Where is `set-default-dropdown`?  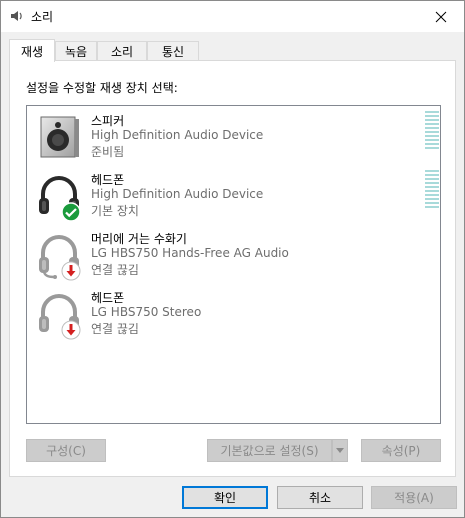
set-default-dropdown is located at coordinates (340, 450).